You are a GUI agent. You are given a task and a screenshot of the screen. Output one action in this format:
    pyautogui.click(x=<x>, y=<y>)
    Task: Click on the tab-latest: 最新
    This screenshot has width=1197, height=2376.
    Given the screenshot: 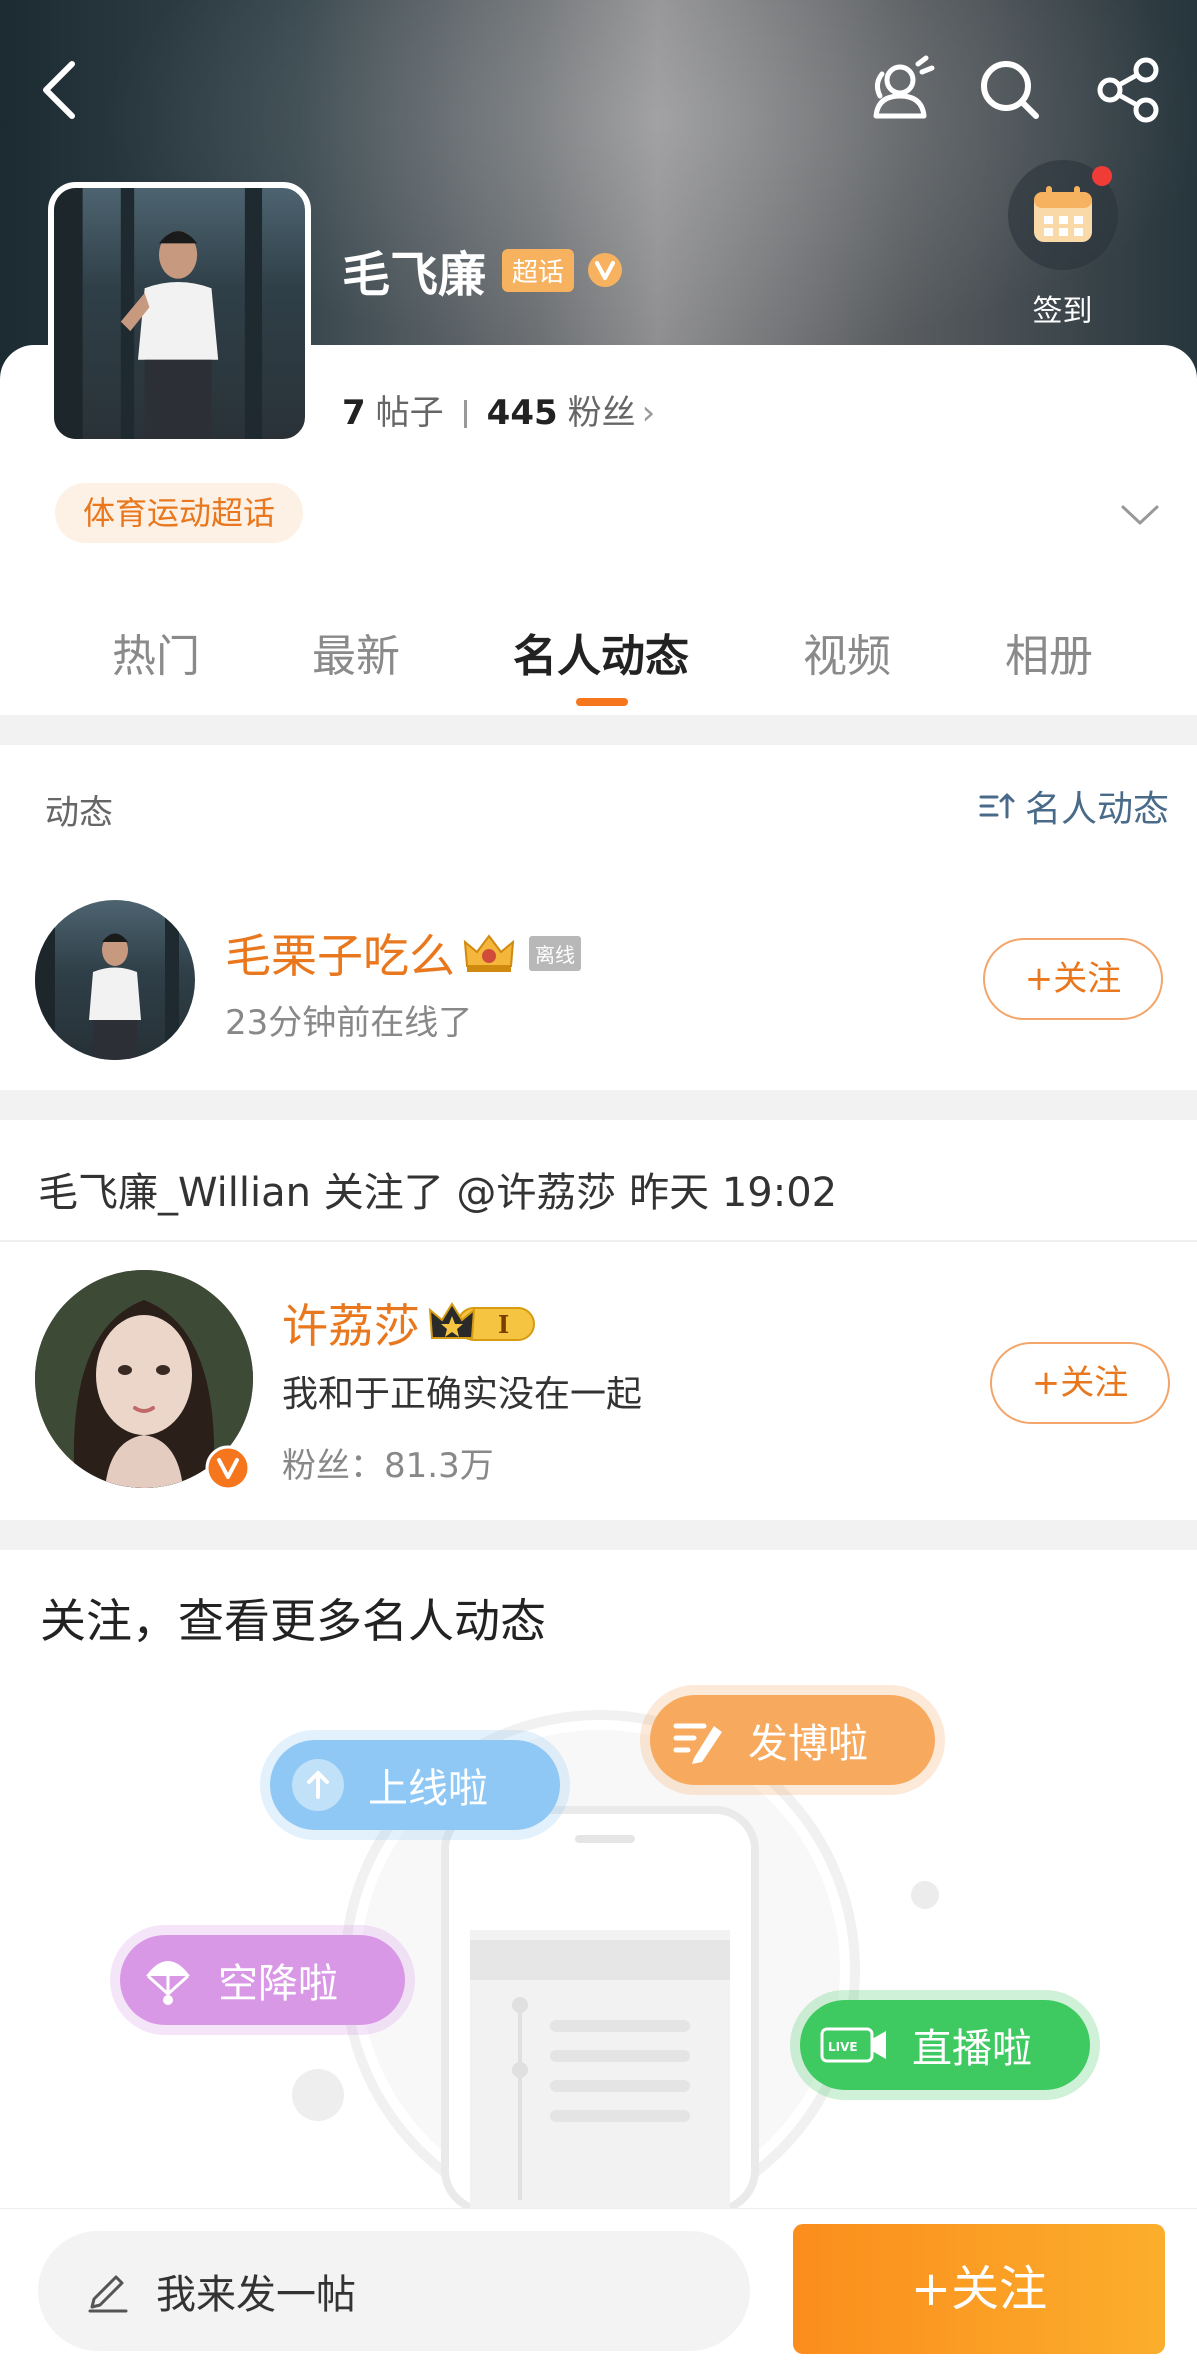 What is the action you would take?
    pyautogui.click(x=356, y=652)
    